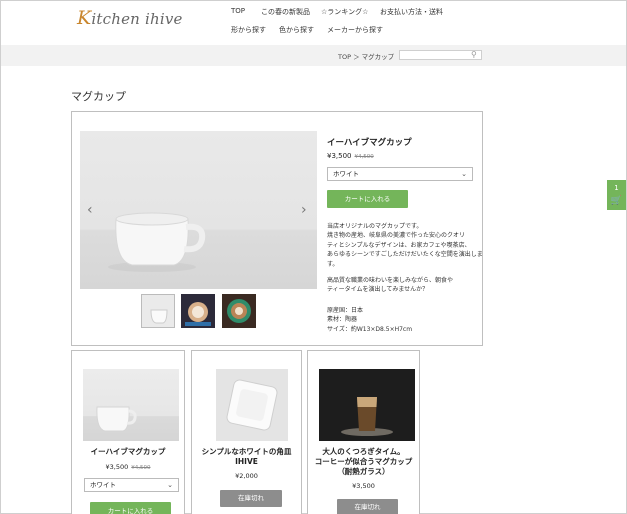 The height and width of the screenshot is (514, 627). I want to click on sub-bar, so click(313, 55).